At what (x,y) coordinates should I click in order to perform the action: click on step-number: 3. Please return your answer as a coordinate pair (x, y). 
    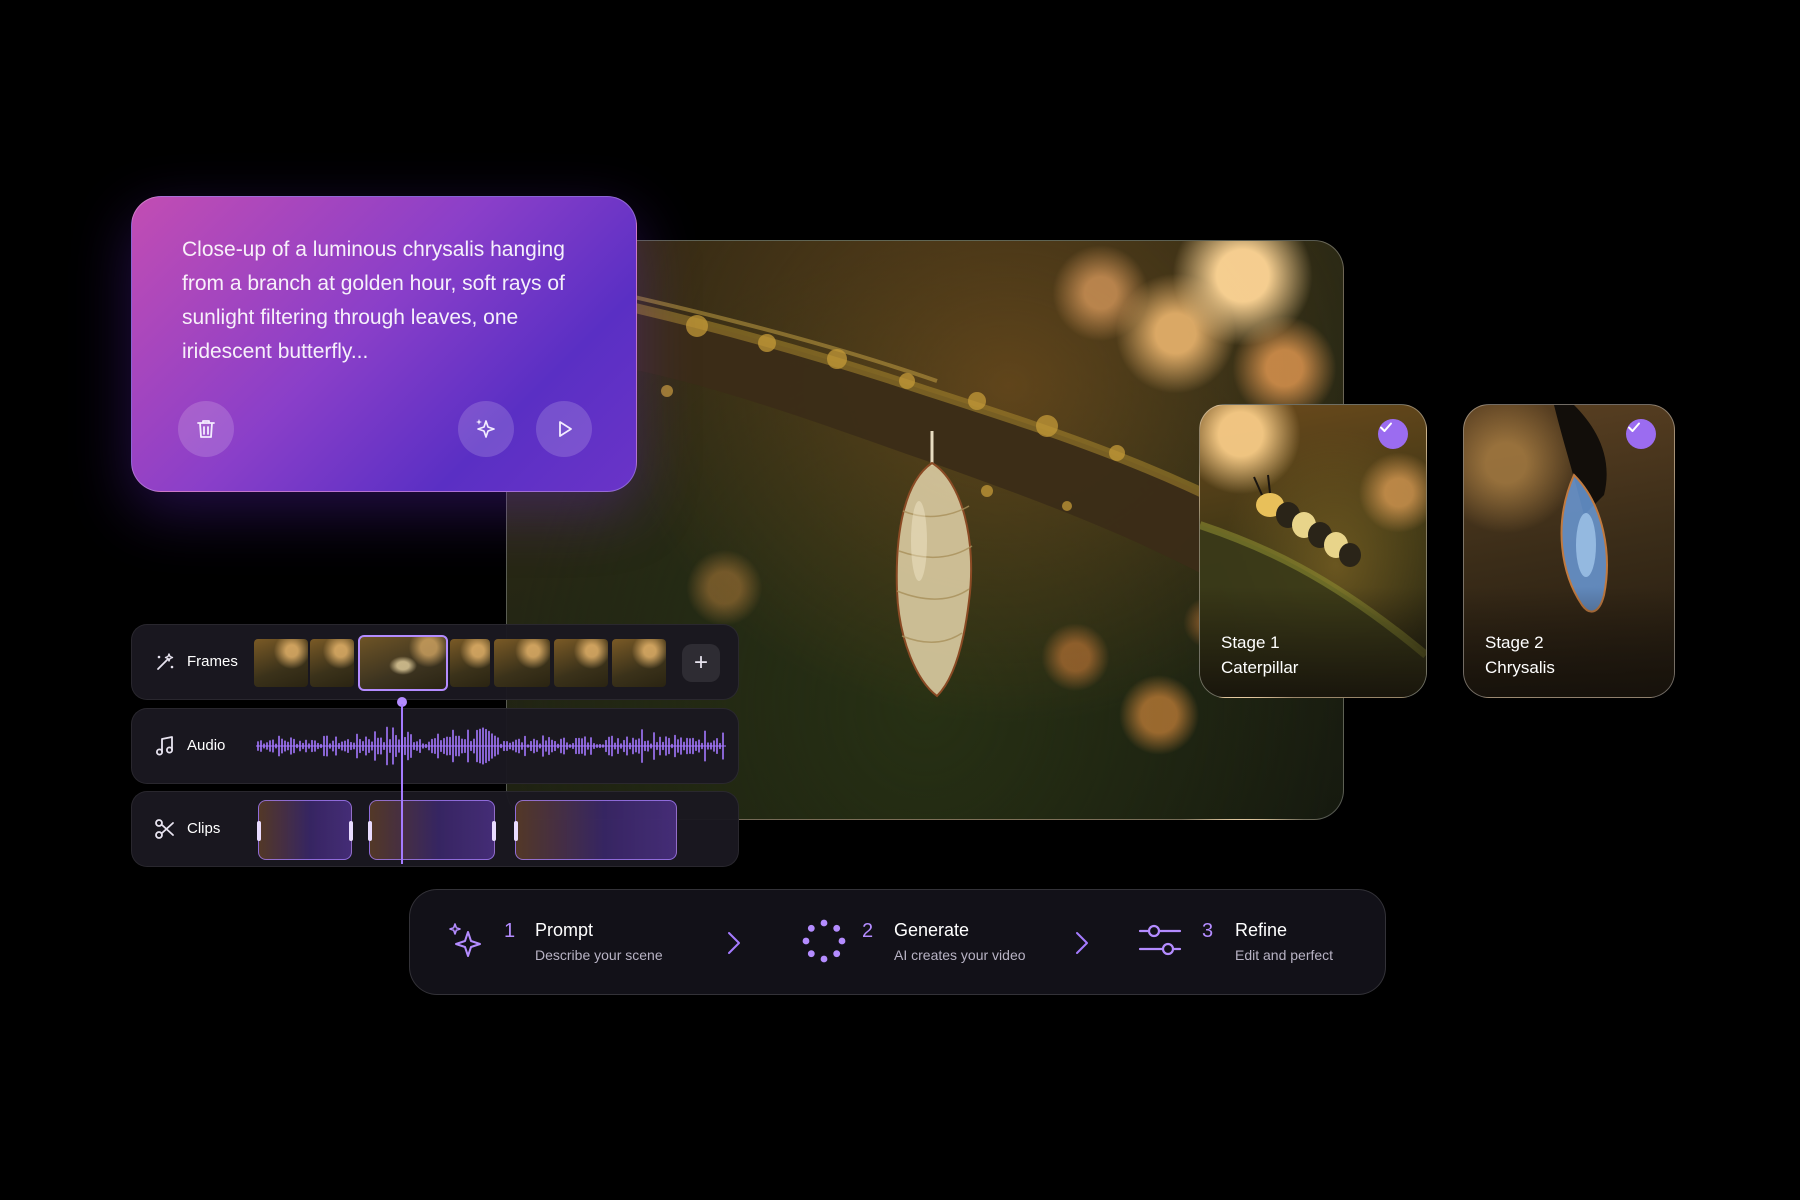
    Looking at the image, I should click on (1208, 931).